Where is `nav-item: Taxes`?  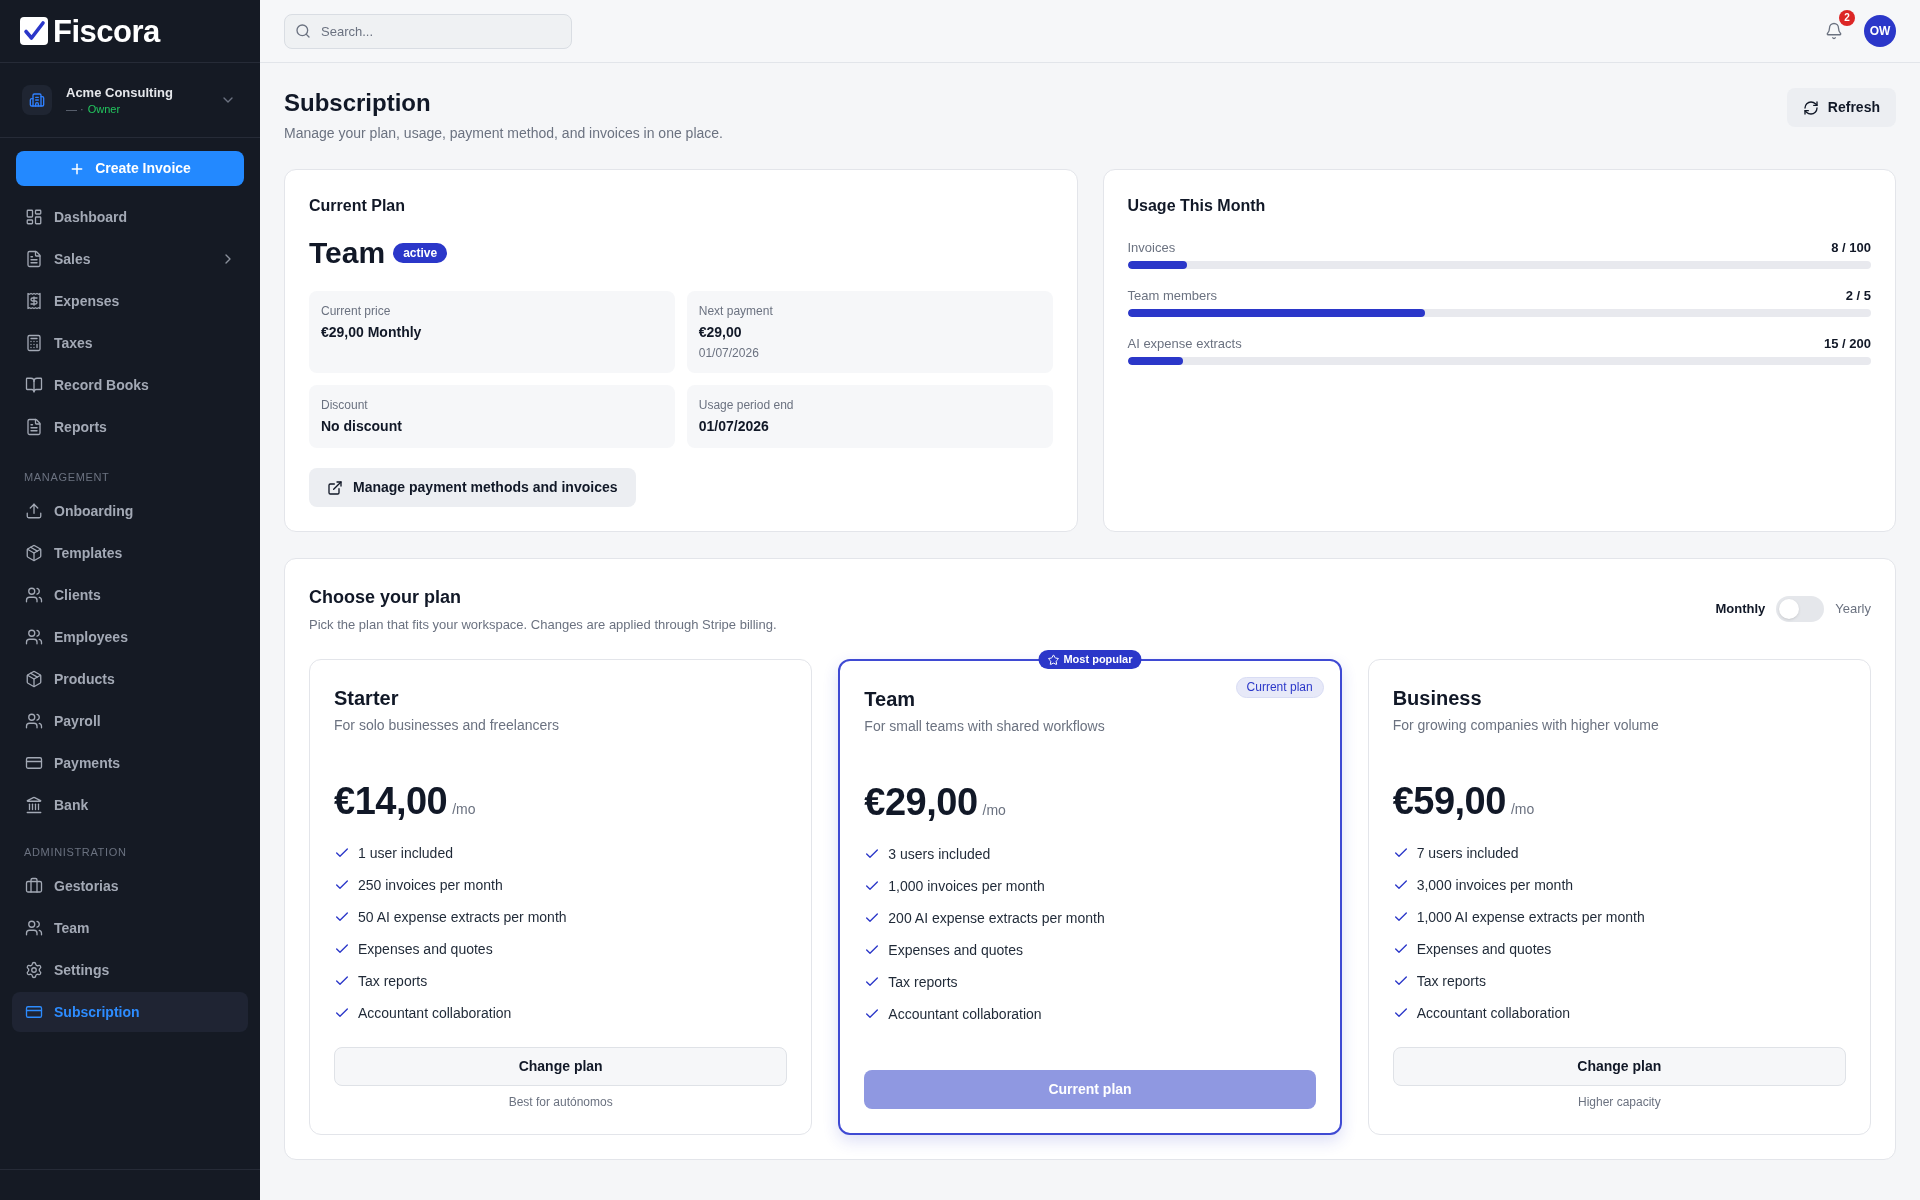 nav-item: Taxes is located at coordinates (130, 343).